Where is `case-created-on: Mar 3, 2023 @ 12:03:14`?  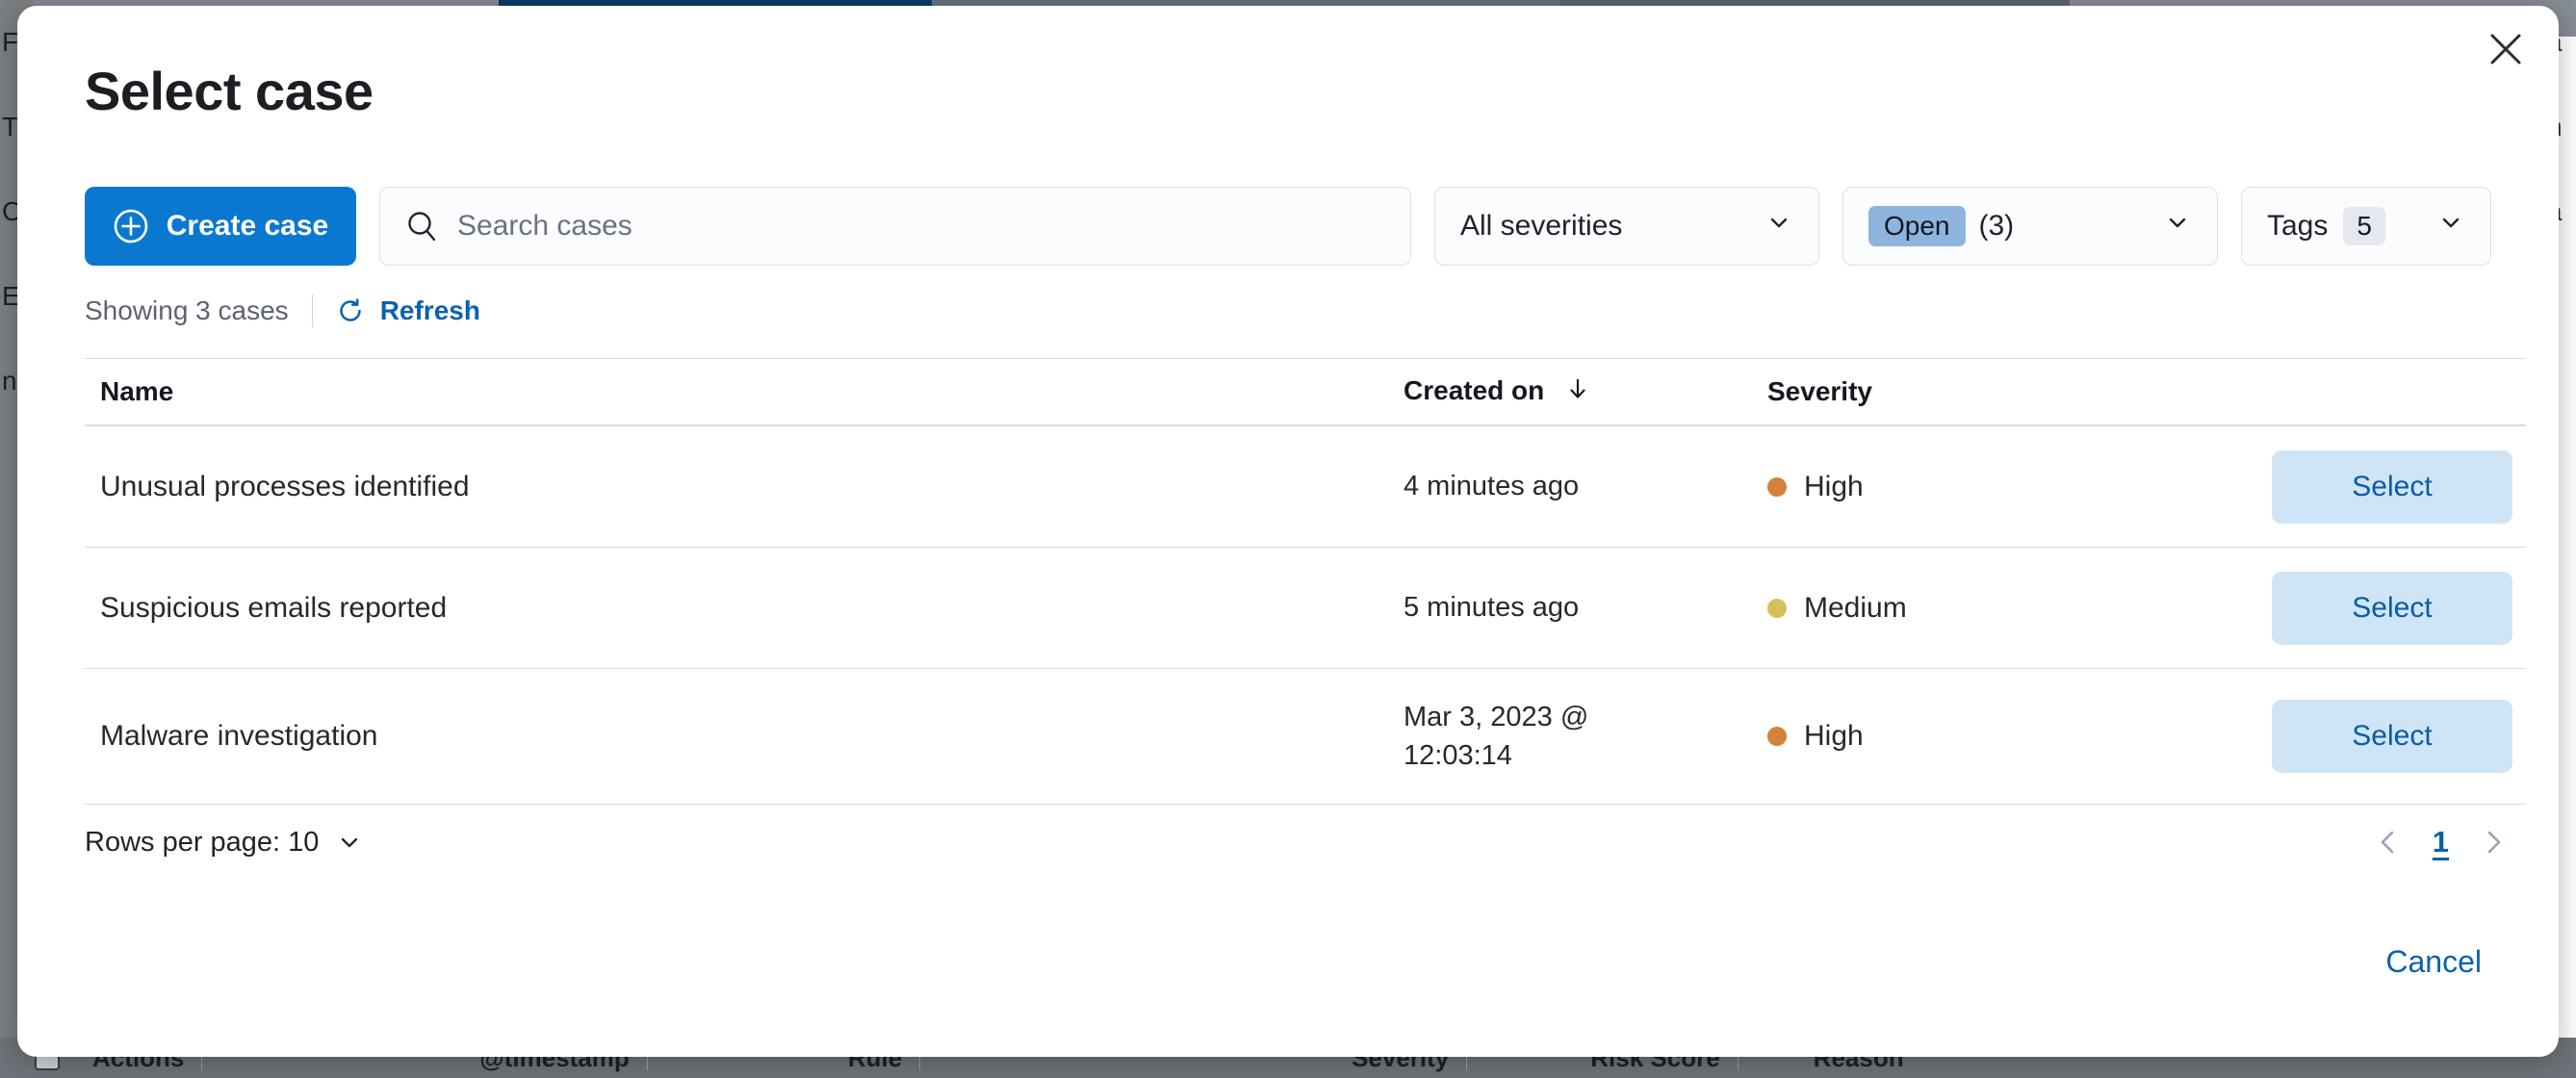
case-created-on: Mar 3, 2023 @ 12:03:14 is located at coordinates (1585, 736).